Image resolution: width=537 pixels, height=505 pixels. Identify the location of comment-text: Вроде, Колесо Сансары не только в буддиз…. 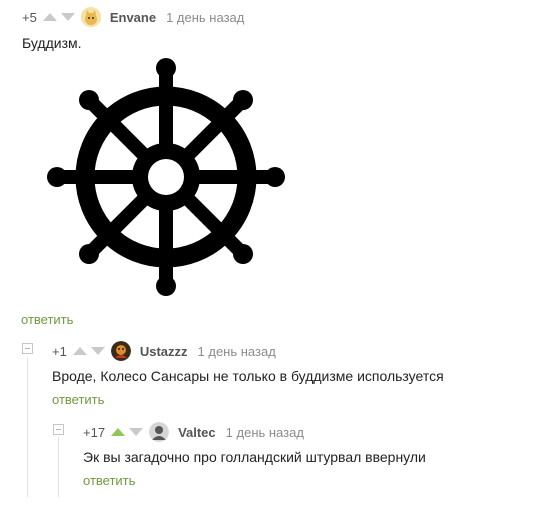
(248, 376).